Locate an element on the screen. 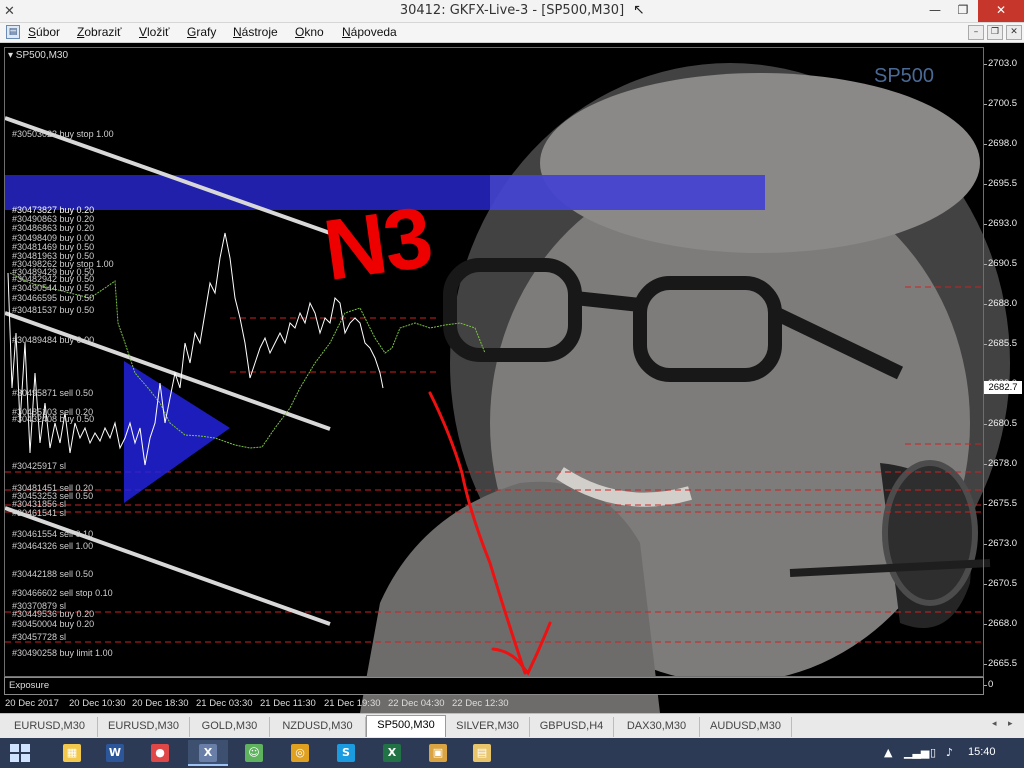 The image size is (1024, 768). taskbar-excel-icon: X is located at coordinates (392, 753).